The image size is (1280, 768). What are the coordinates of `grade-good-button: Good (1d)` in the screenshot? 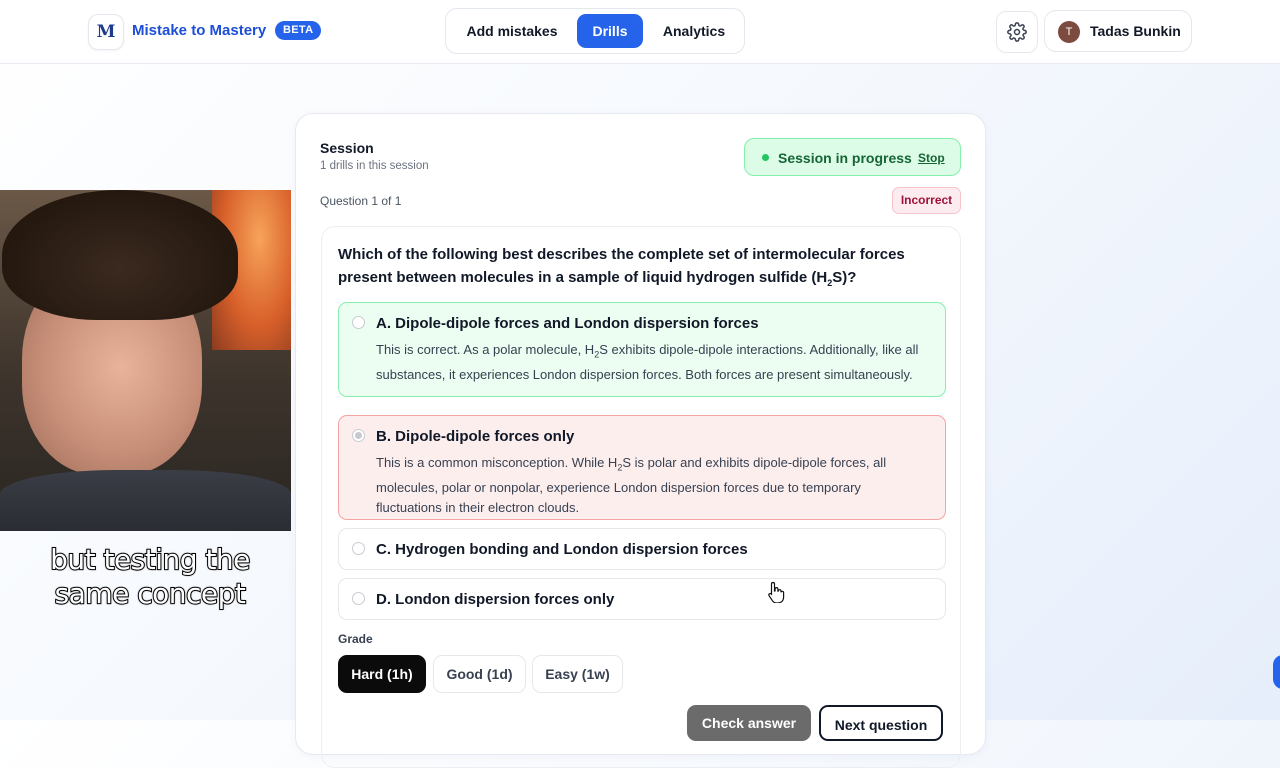 It's located at (479, 674).